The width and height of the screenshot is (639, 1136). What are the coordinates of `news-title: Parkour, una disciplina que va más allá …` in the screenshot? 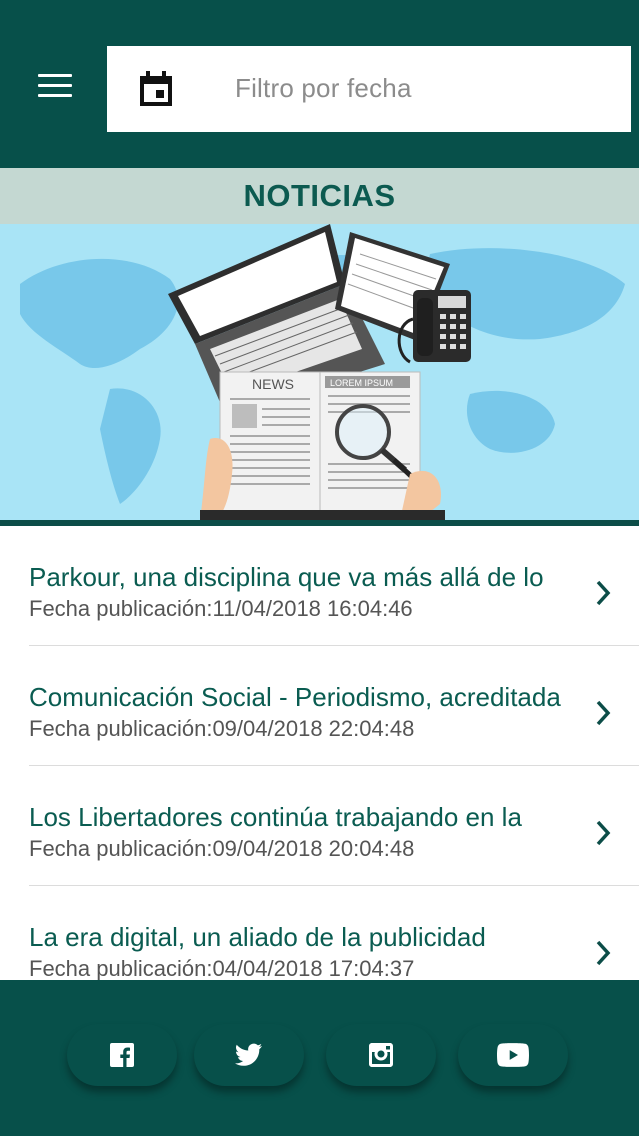 It's located at (286, 577).